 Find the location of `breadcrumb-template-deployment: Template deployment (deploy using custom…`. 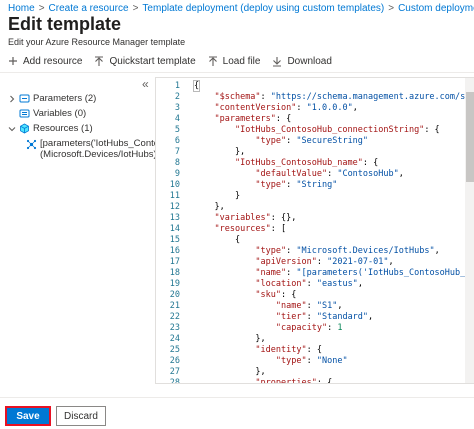

breadcrumb-template-deployment: Template deployment (deploy using custom… is located at coordinates (263, 8).